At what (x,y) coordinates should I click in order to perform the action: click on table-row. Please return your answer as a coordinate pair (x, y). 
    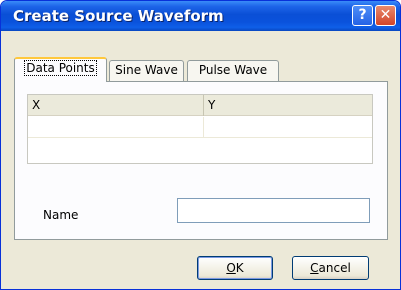
    Looking at the image, I should click on (200, 127).